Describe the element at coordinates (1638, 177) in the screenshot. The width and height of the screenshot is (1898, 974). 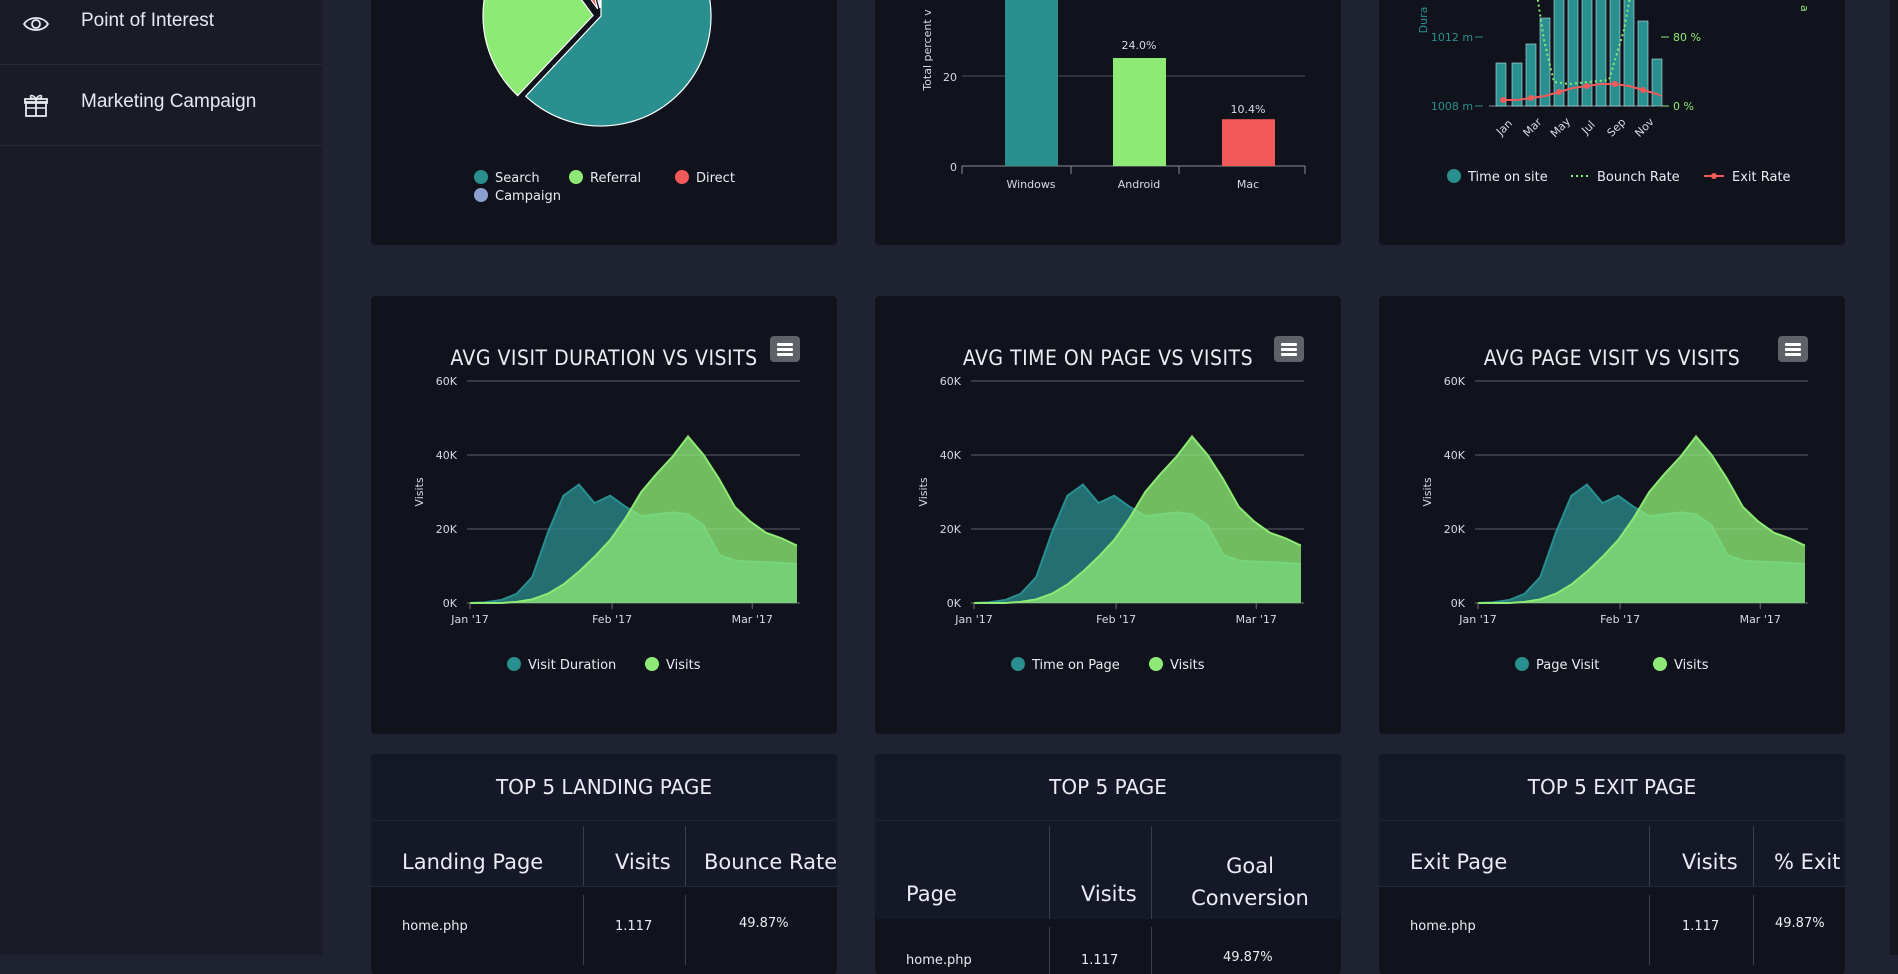
I see `legend-label: Bounch Rate` at that location.